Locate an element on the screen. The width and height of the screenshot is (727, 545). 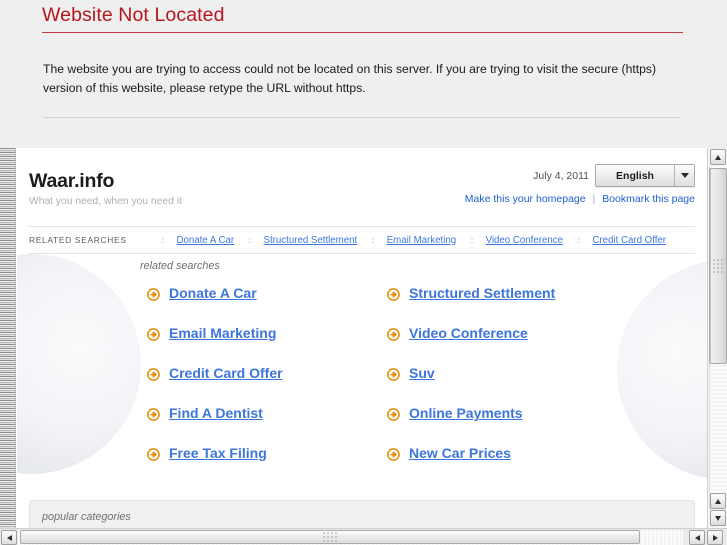
related-searches-heading: related searches is located at coordinates (180, 266).